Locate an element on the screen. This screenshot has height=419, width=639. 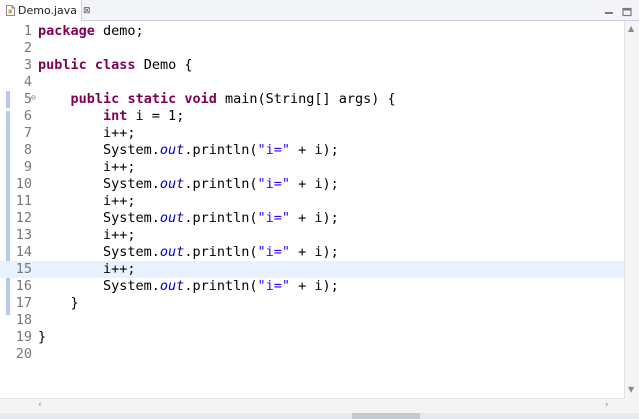
code-line: 1 package demo; is located at coordinates (312, 31).